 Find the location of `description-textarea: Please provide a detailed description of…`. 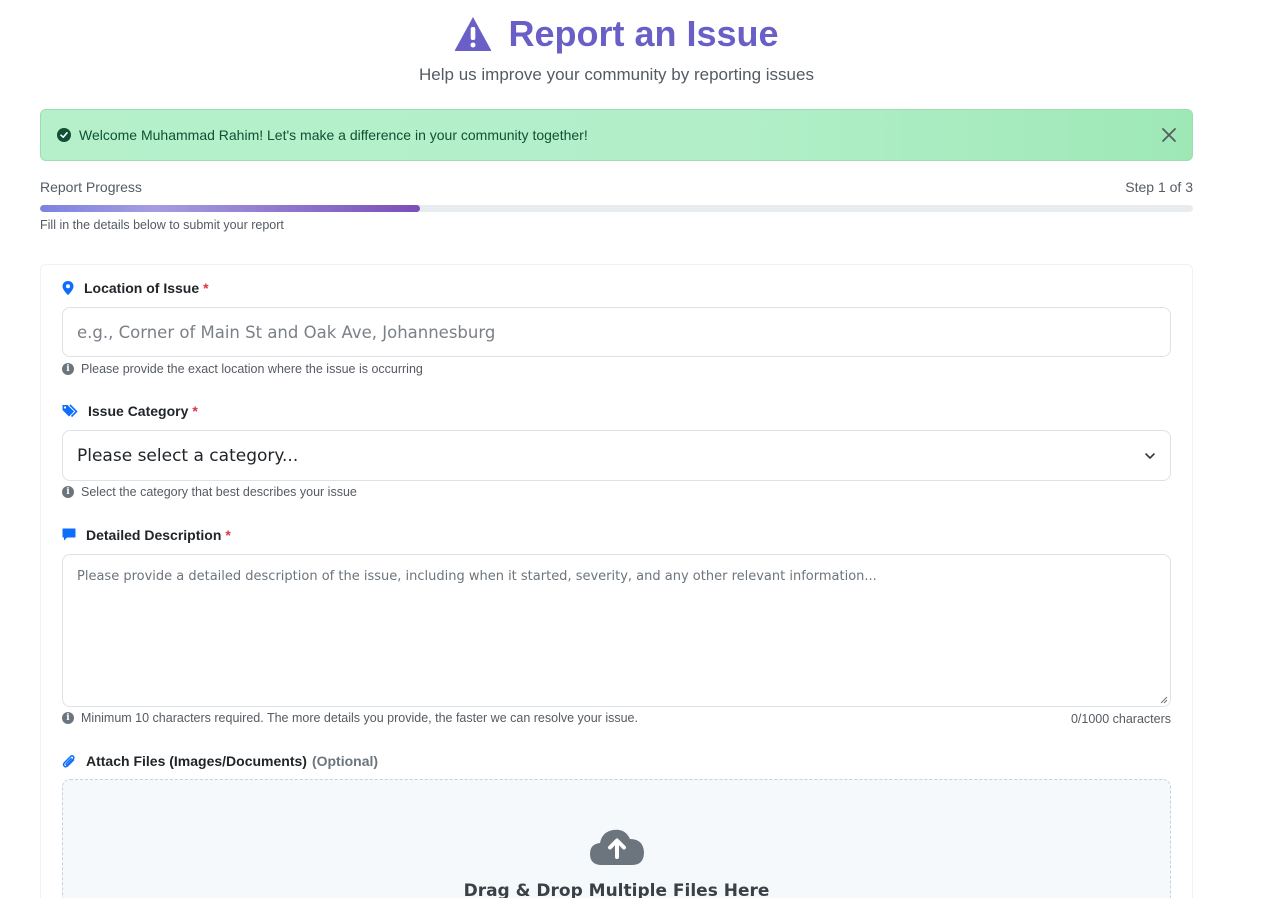

description-textarea: Please provide a detailed description of… is located at coordinates (616, 630).